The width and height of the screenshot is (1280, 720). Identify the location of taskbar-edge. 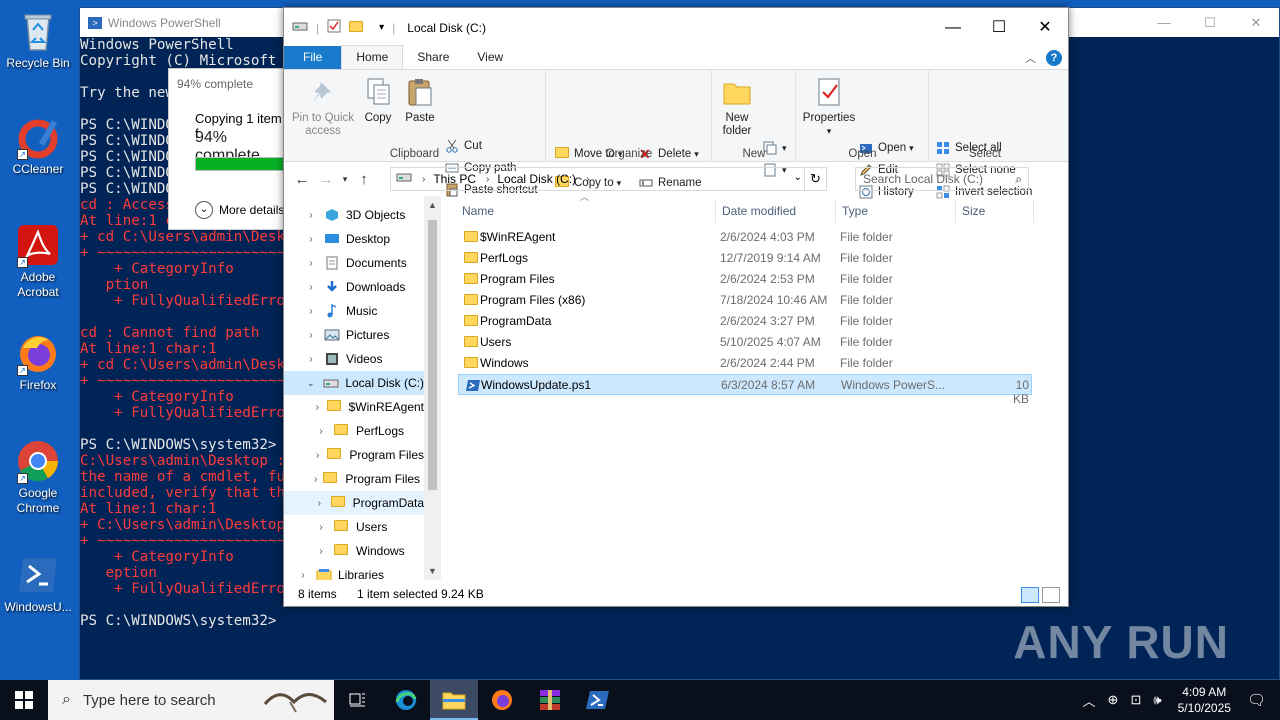
(406, 700).